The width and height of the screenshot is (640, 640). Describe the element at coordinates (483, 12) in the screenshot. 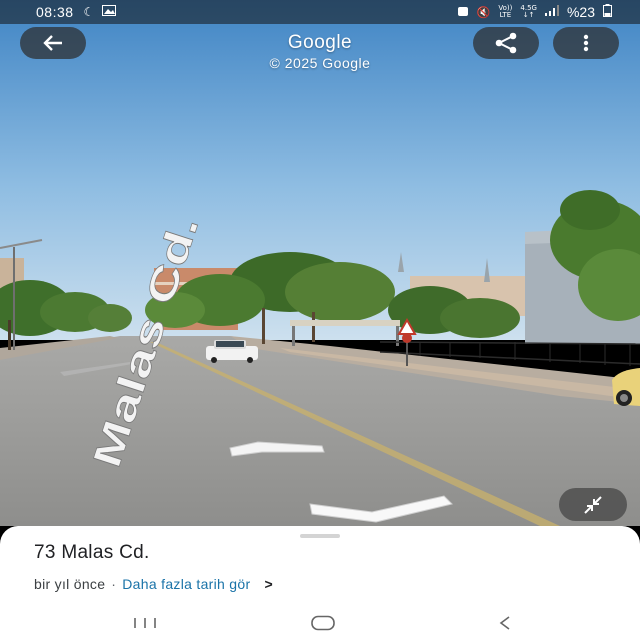

I see `mute-icon: 🔇` at that location.